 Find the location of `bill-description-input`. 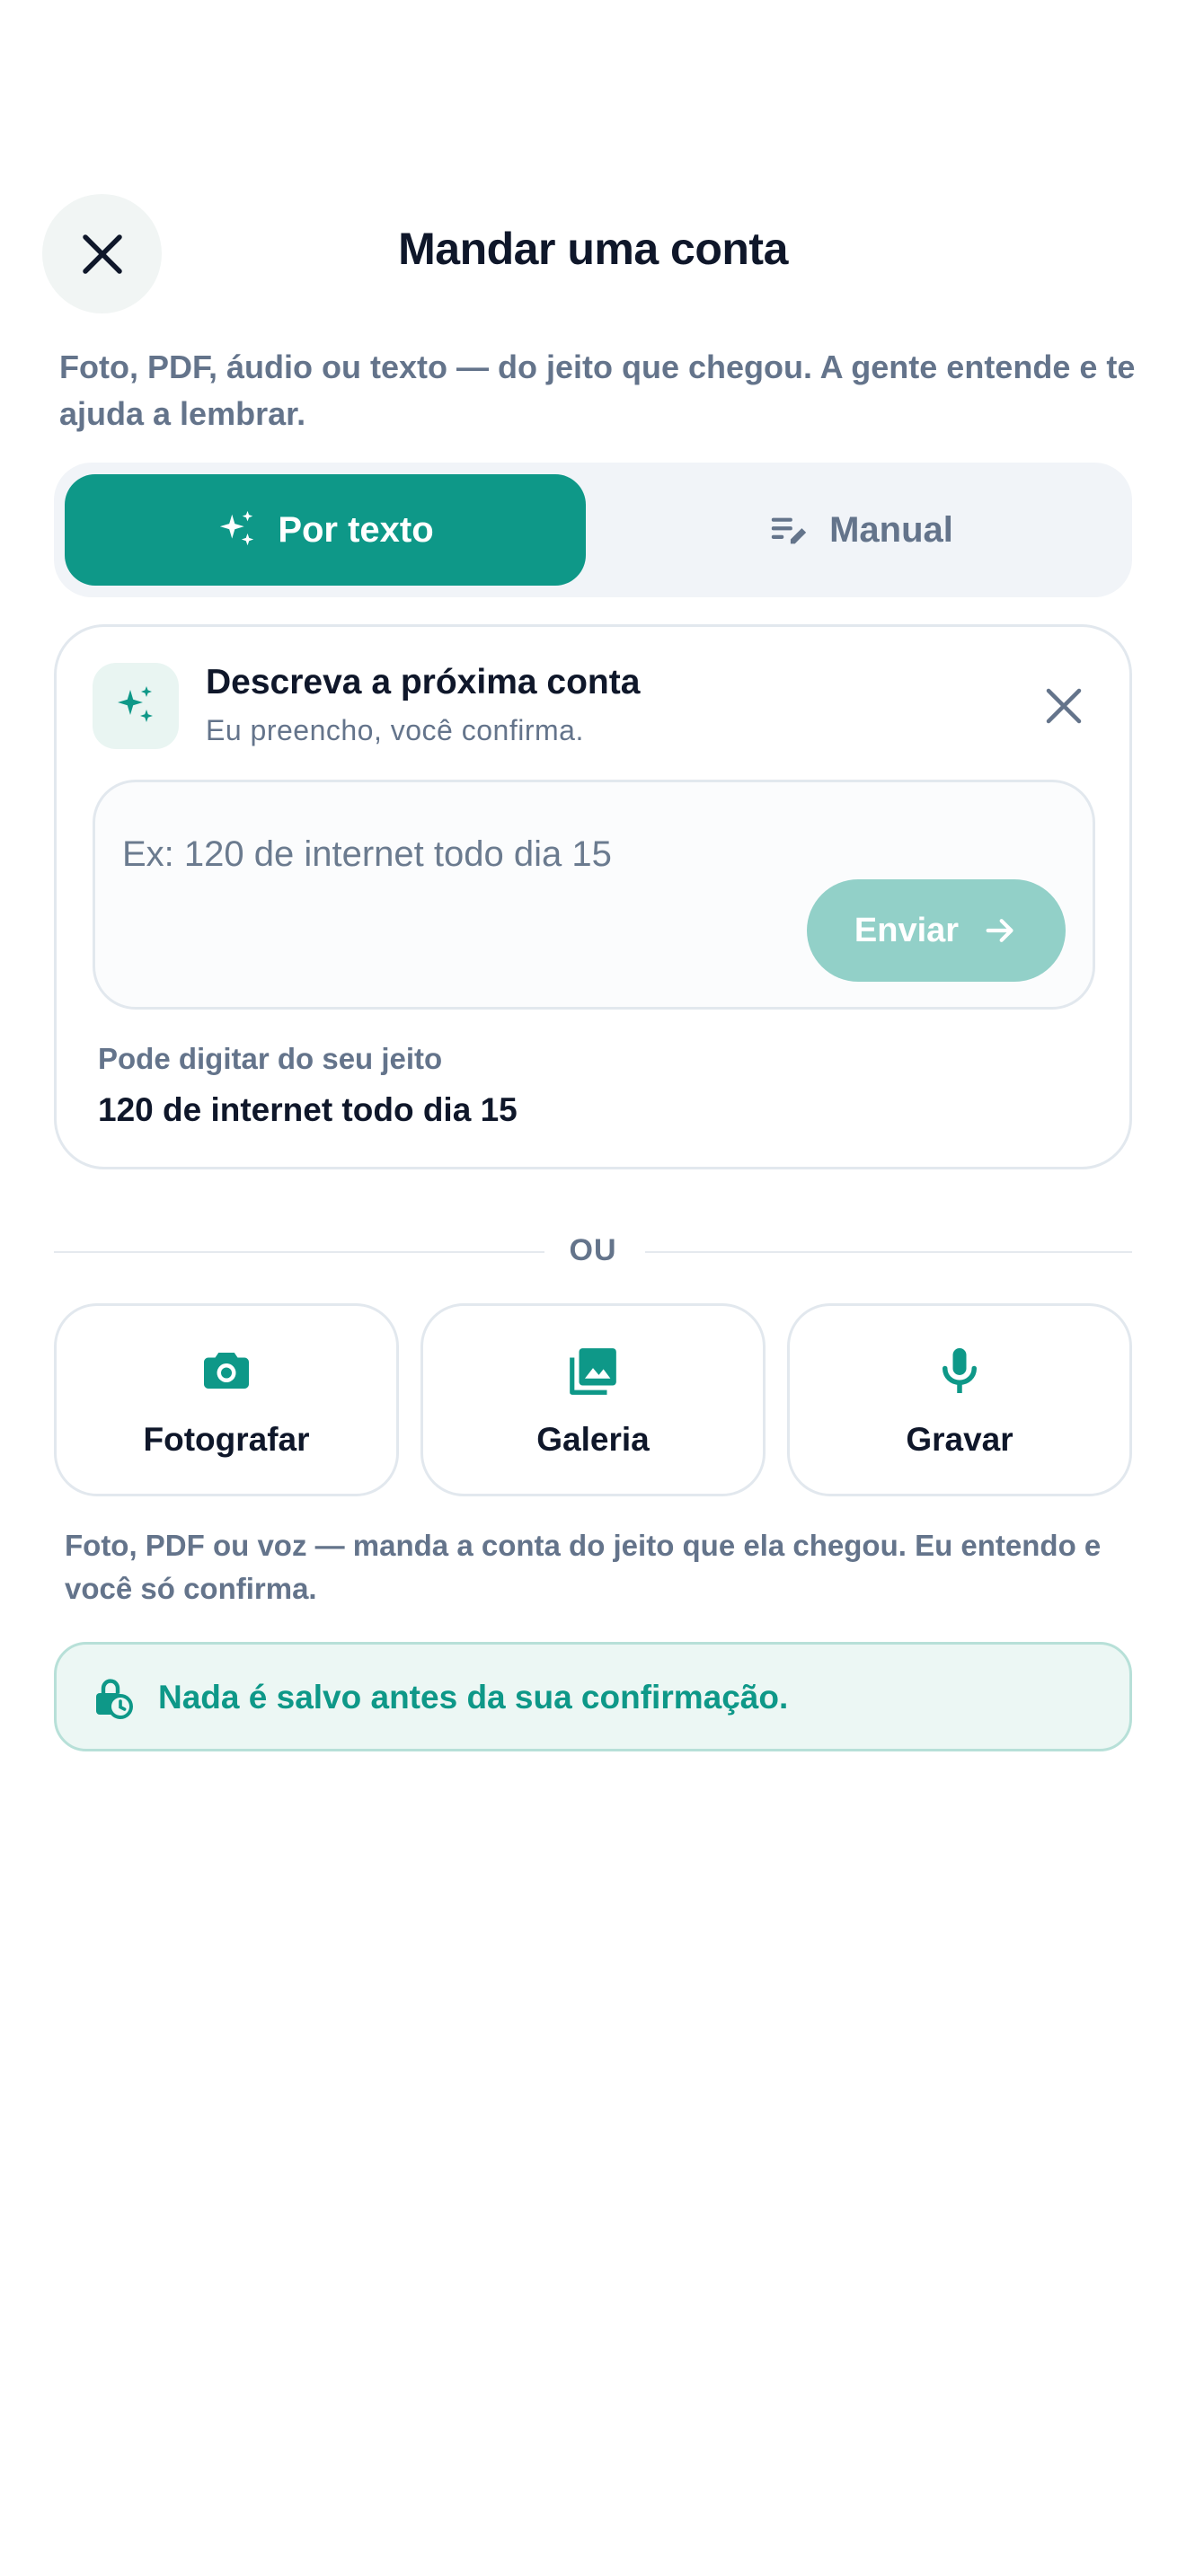

bill-description-input is located at coordinates (436, 854).